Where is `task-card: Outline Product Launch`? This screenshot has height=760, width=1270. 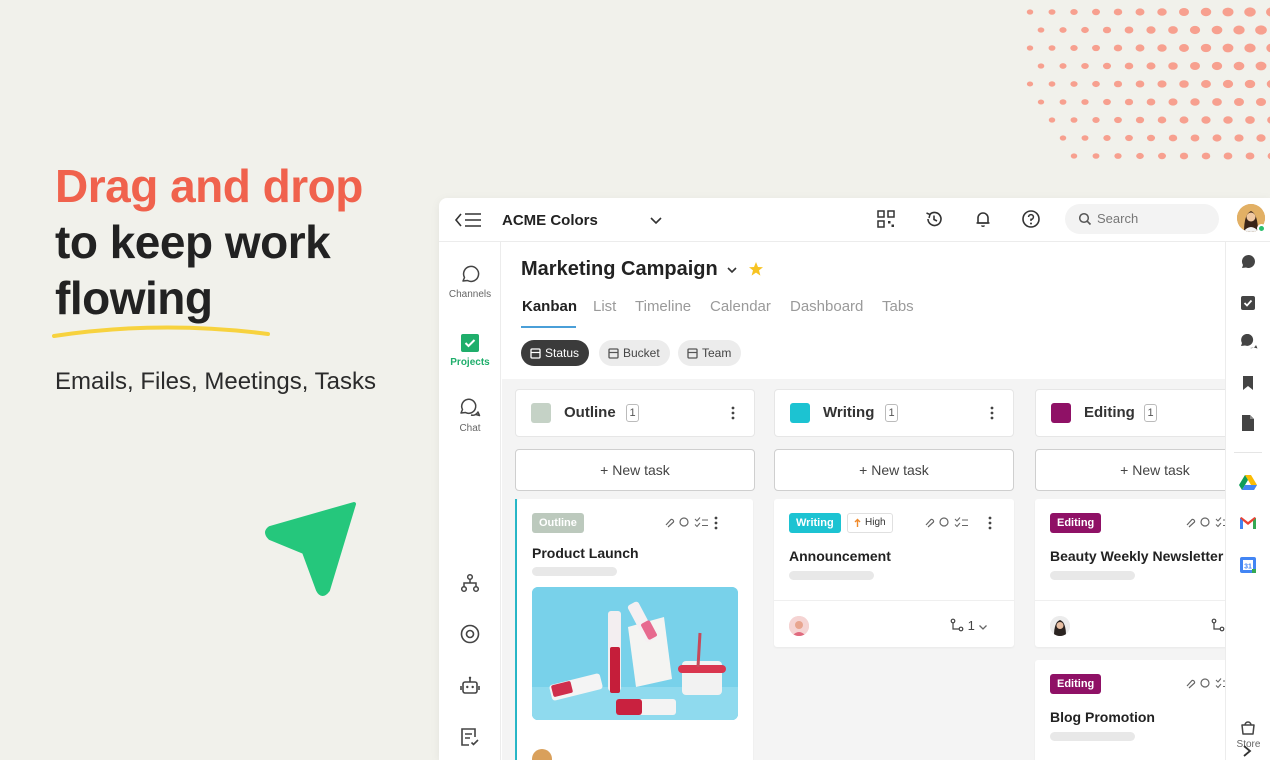 task-card: Outline Product Launch is located at coordinates (635, 629).